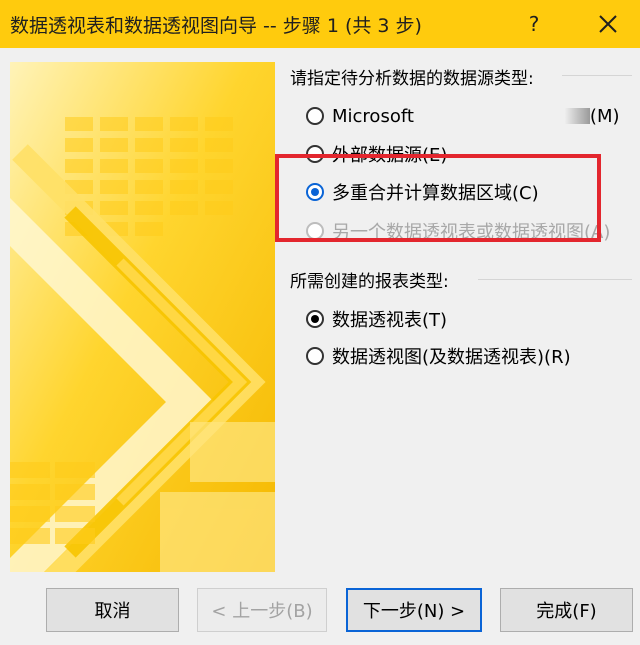 The image size is (640, 645). Describe the element at coordinates (534, 24) in the screenshot. I see `help-button: ?` at that location.